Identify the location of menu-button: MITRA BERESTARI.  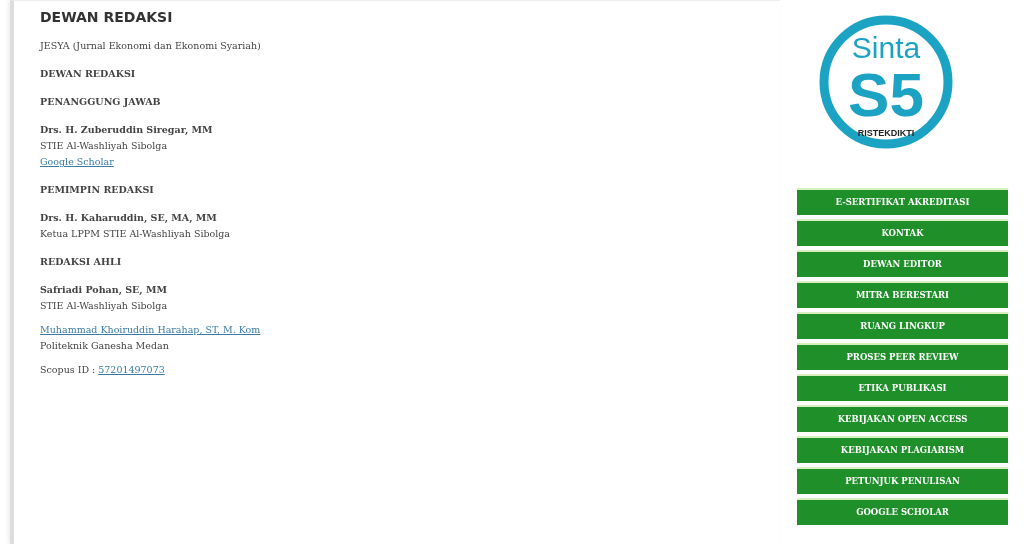
(902, 294).